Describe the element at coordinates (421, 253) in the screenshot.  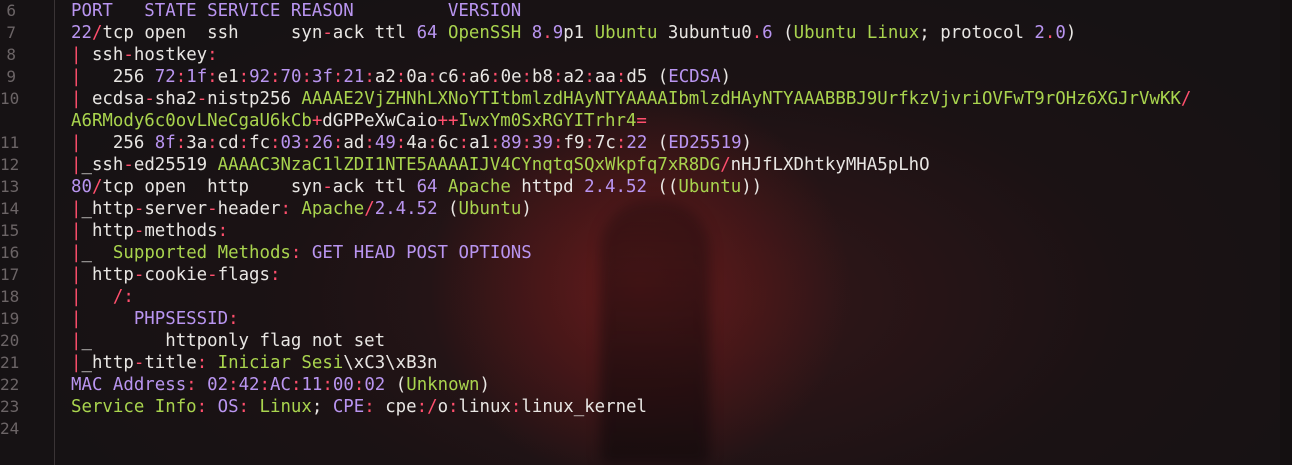
I see `text-segment: GET HEAD POST OPTIONS` at that location.